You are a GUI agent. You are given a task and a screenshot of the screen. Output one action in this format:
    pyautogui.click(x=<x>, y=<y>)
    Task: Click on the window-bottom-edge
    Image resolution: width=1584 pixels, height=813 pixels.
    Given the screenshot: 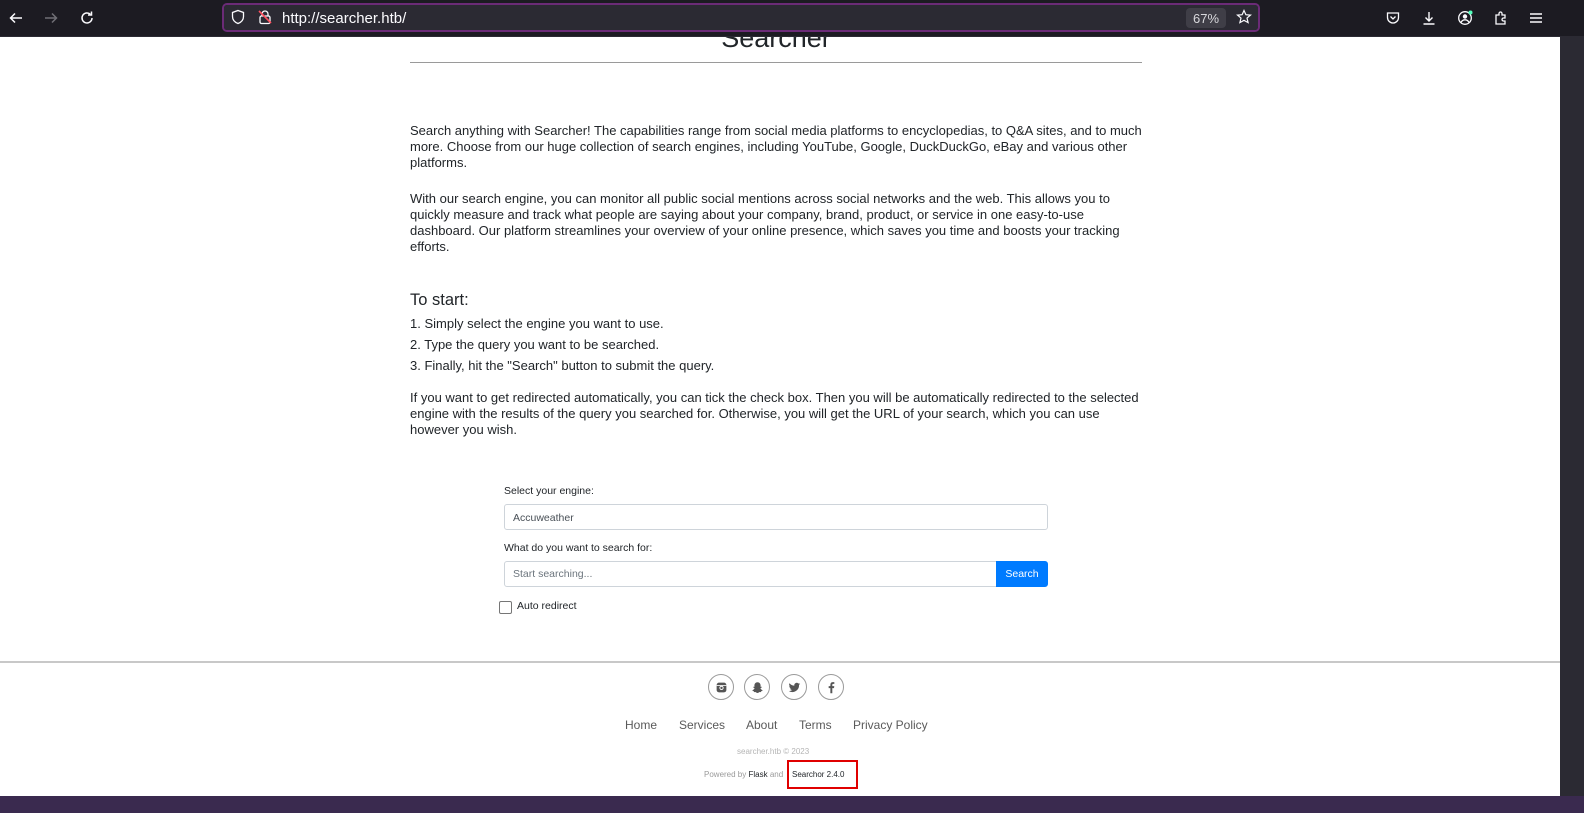 What is the action you would take?
    pyautogui.click(x=792, y=804)
    